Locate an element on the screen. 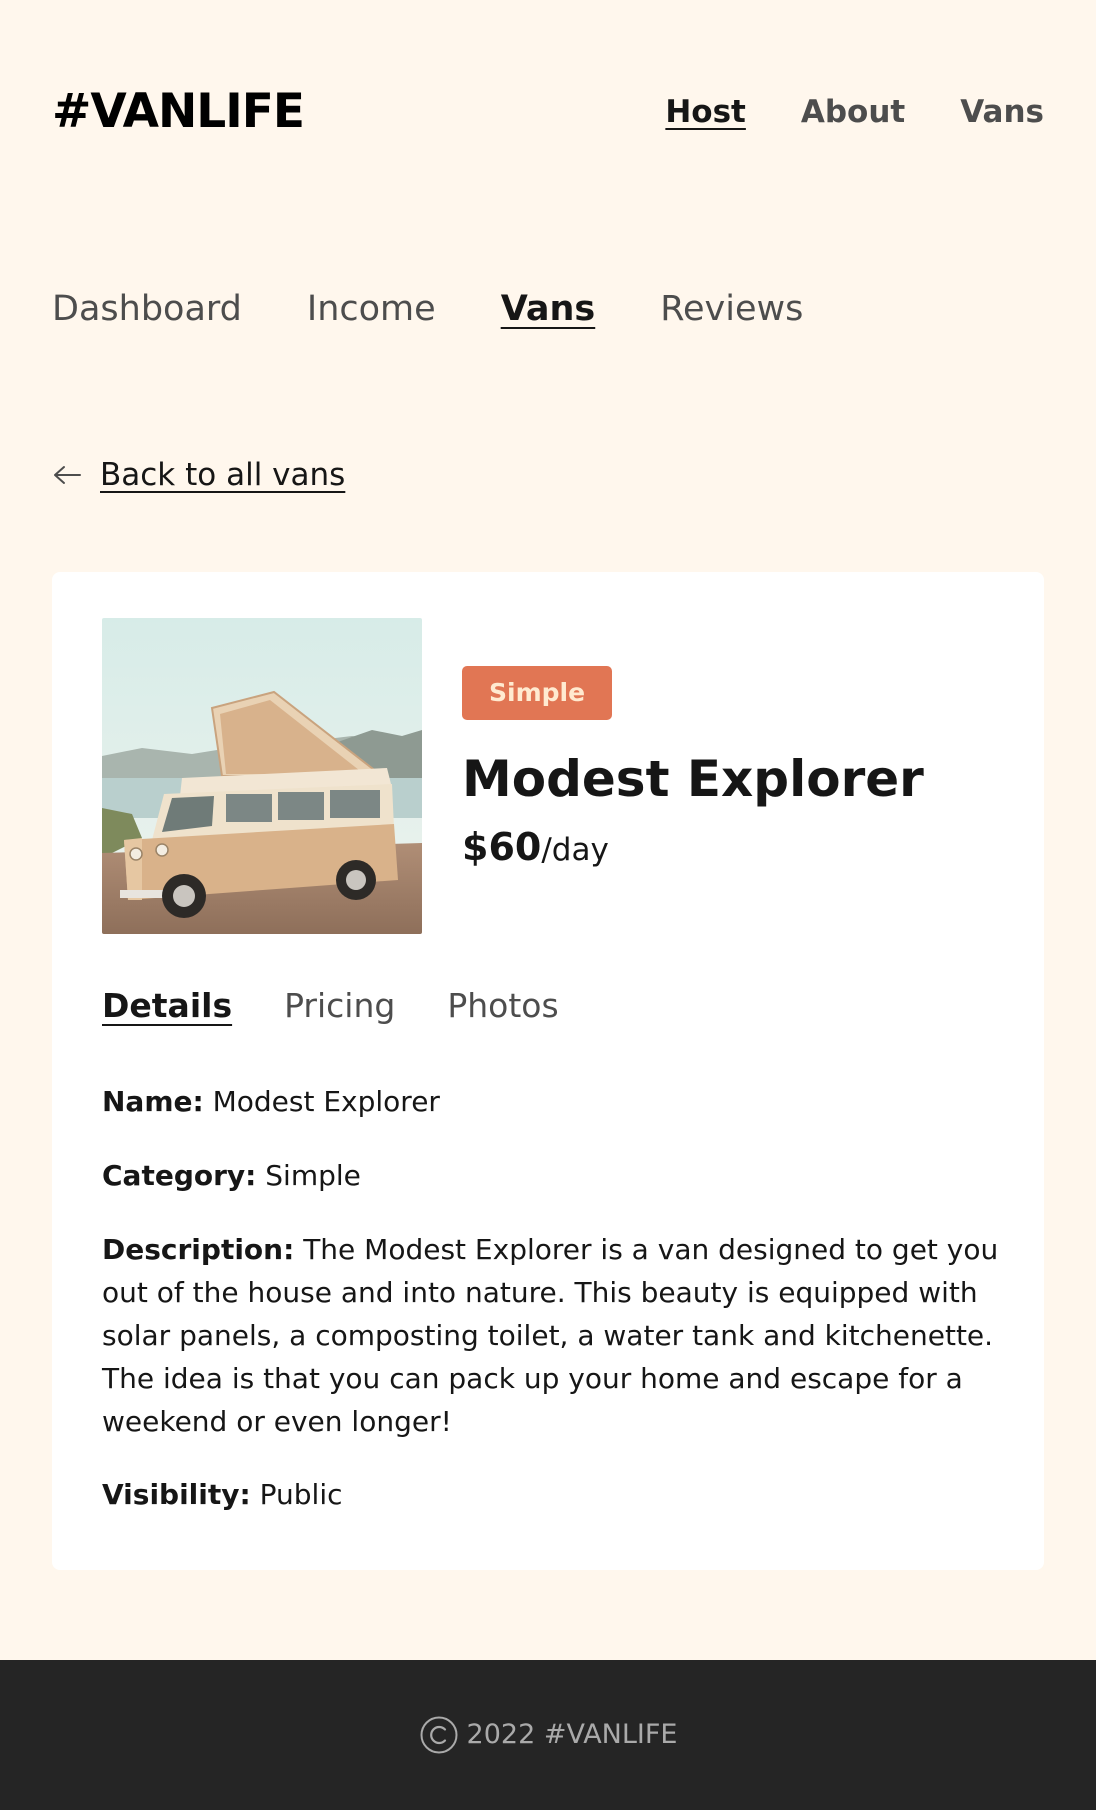  host-nav: Dashboard Income Vans Reviews is located at coordinates (427, 309).